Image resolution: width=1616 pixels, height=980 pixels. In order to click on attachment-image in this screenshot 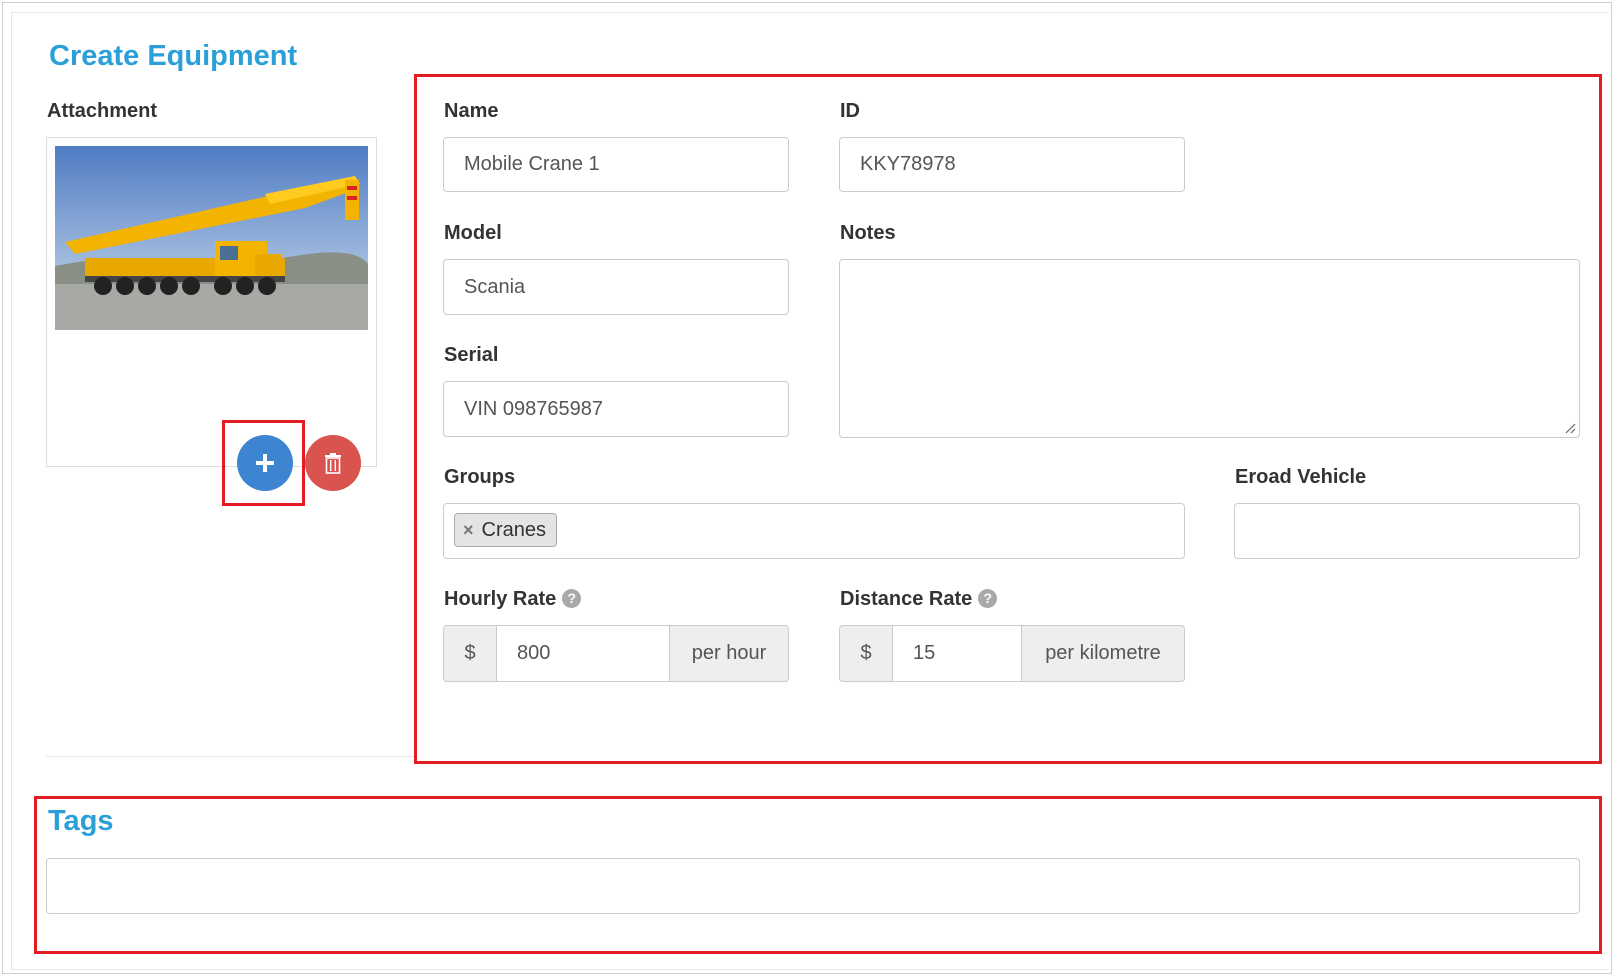, I will do `click(211, 238)`.